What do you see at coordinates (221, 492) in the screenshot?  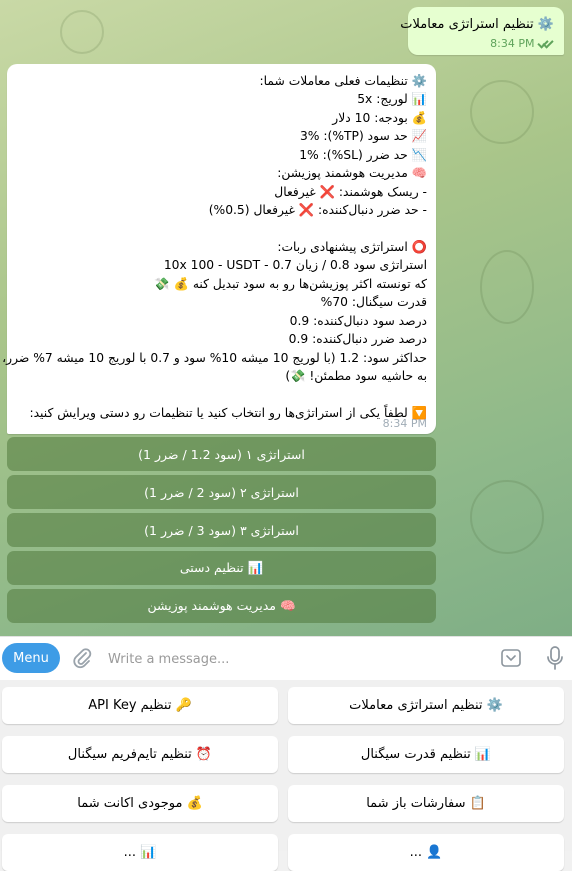 I see `inline-keyboard-button: استراتژی ۲ (سود 2 / ضرر 1)` at bounding box center [221, 492].